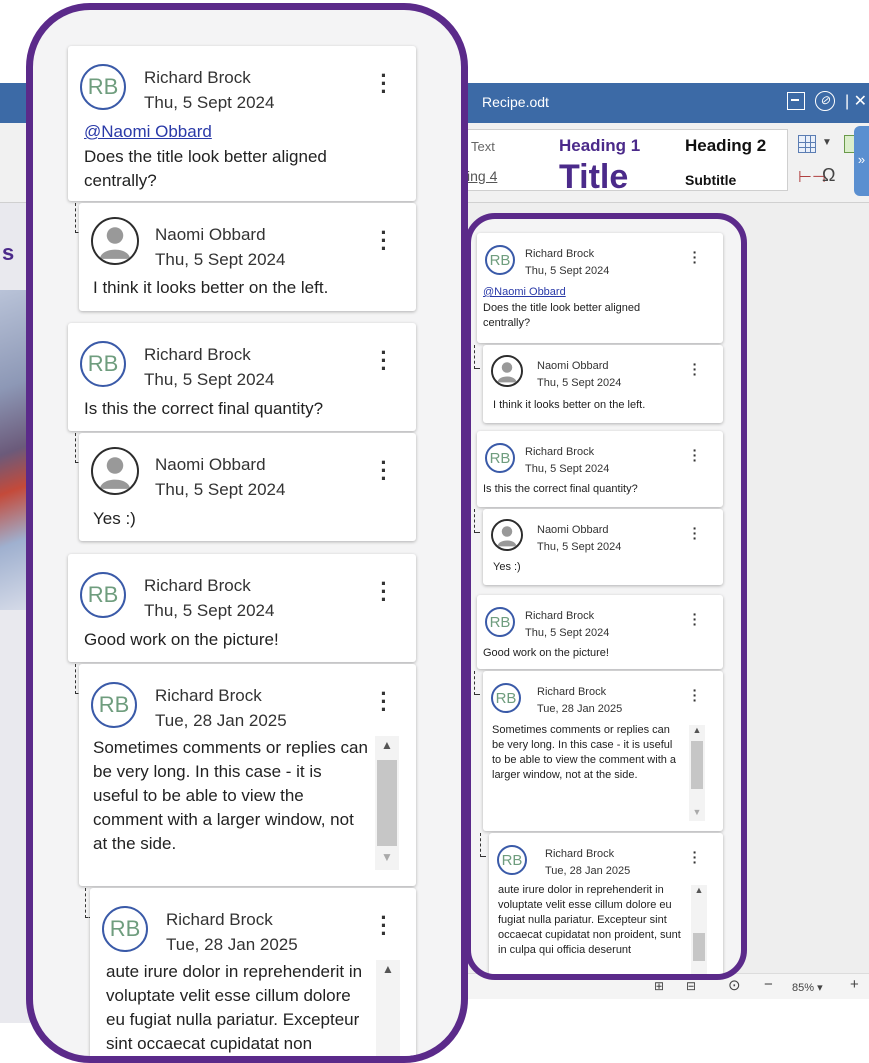 This screenshot has height=1063, width=869. I want to click on chevron-down-icon: ▼, so click(827, 142).